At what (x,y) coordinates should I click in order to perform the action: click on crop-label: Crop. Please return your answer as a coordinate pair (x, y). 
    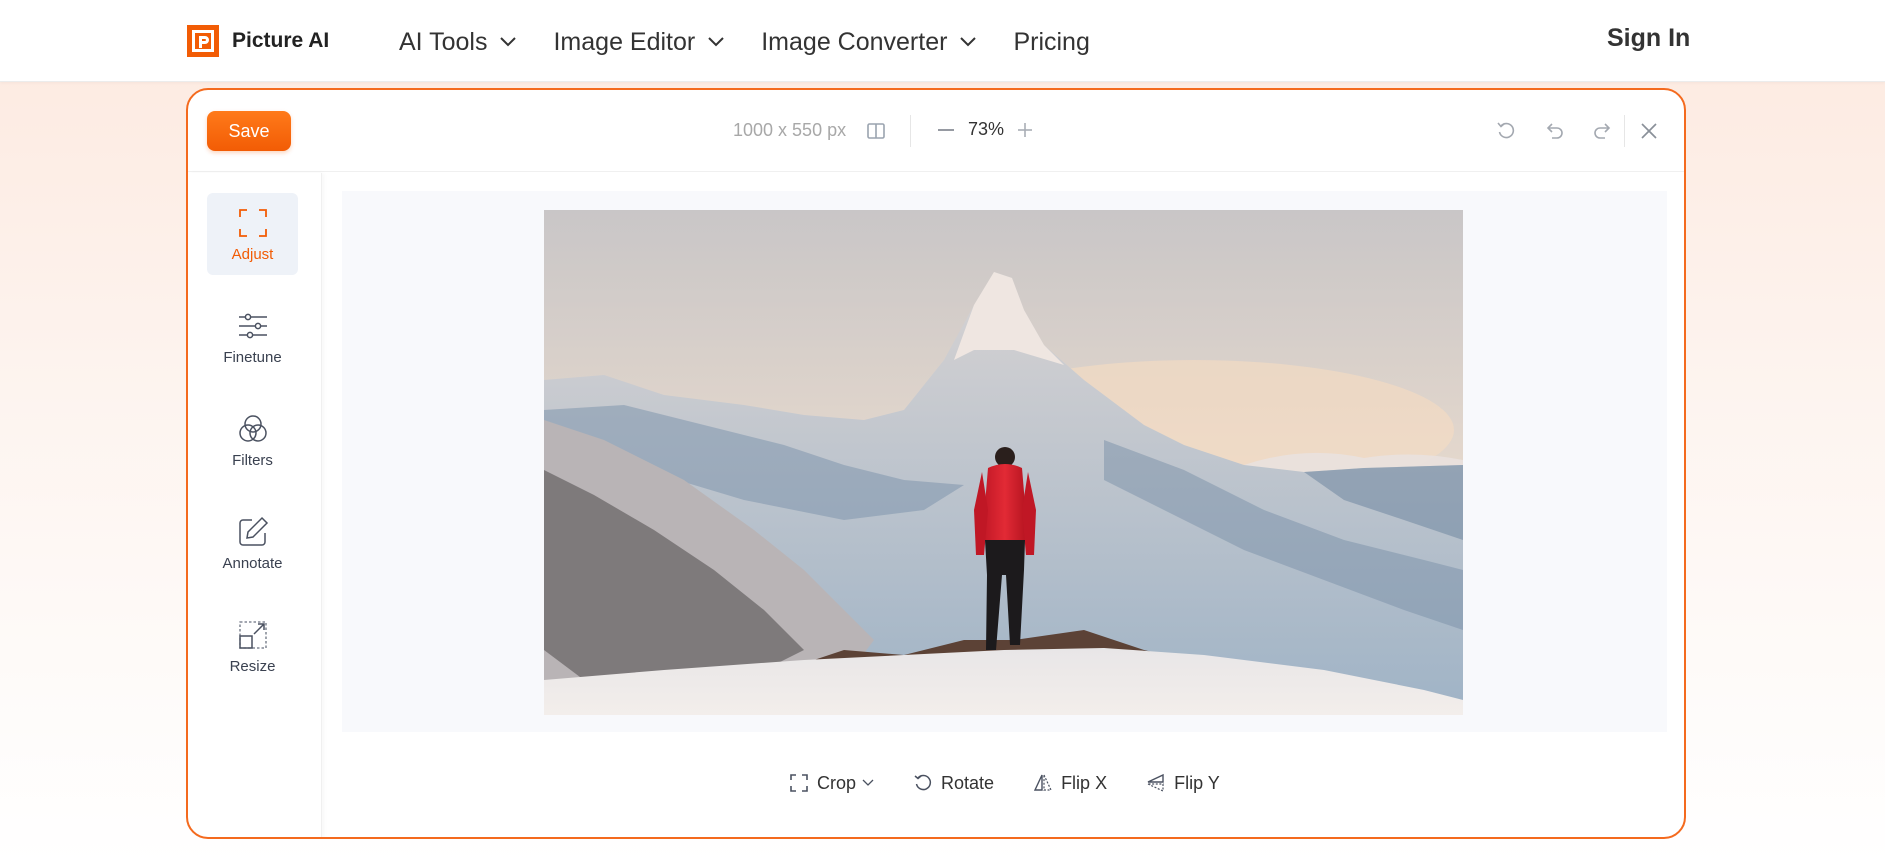
    Looking at the image, I should click on (837, 782).